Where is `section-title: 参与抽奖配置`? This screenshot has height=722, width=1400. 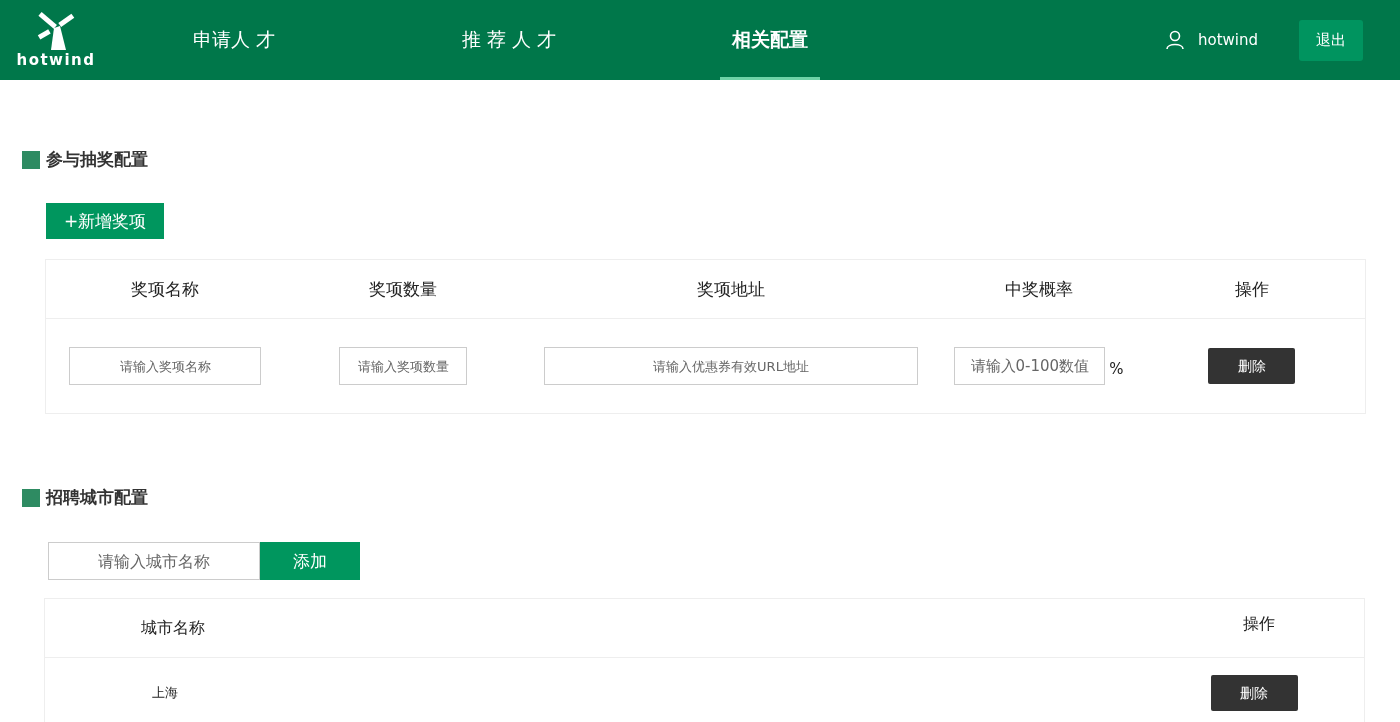 section-title: 参与抽奖配置 is located at coordinates (97, 159).